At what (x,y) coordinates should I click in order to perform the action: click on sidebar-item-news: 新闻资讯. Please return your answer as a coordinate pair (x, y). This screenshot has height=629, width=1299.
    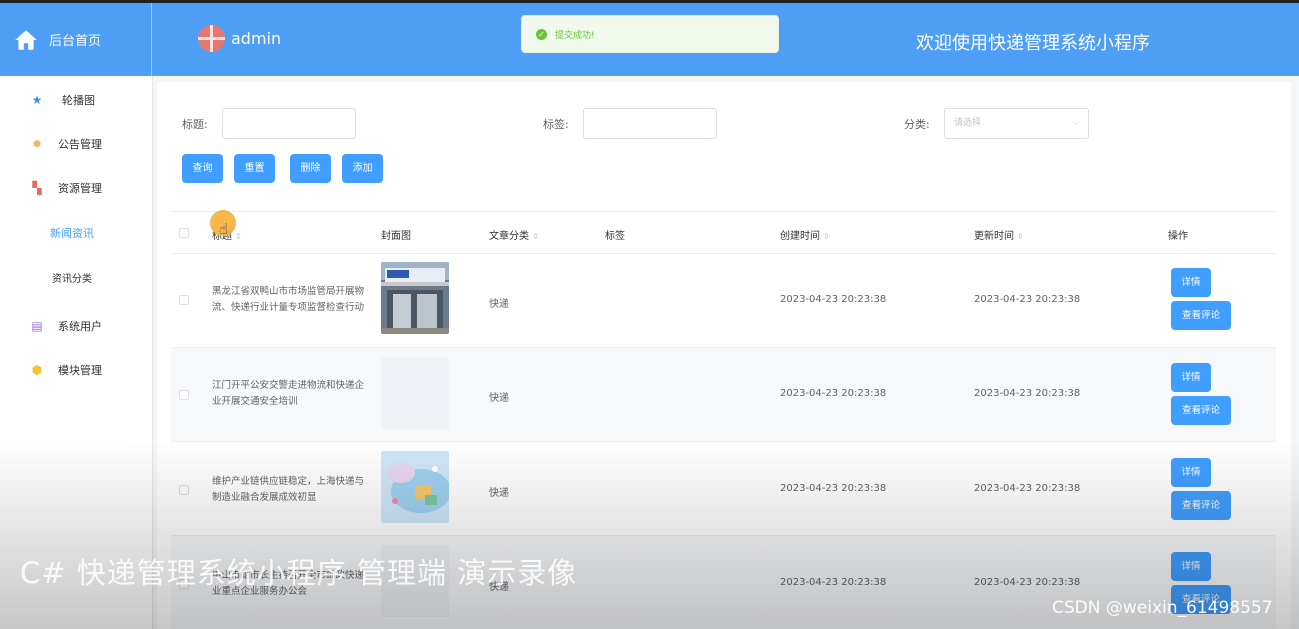
    Looking at the image, I should click on (76, 233).